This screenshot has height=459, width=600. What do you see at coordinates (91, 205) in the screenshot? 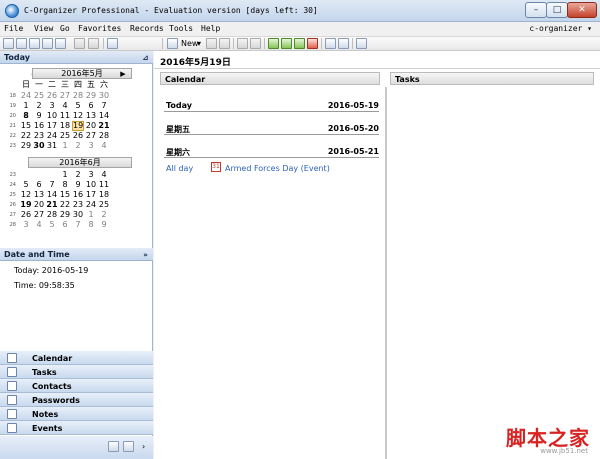
I see `calendar-day: 24` at bounding box center [91, 205].